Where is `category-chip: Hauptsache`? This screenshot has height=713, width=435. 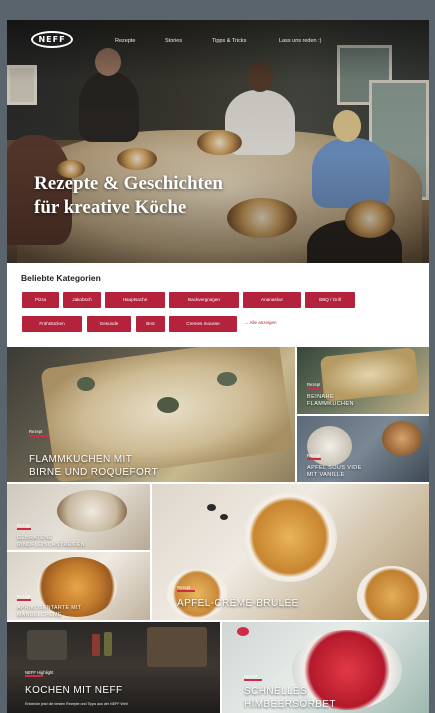
category-chip: Hauptsache is located at coordinates (135, 300).